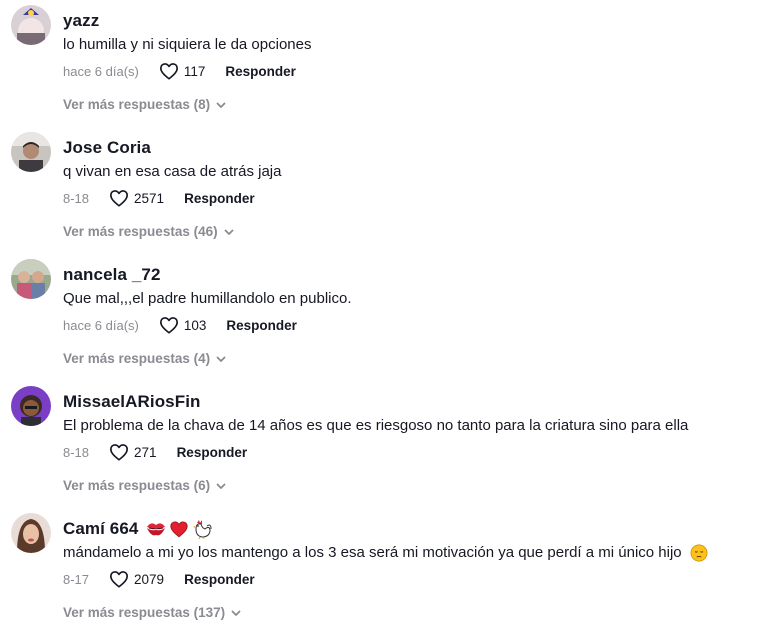 The image size is (765, 635). I want to click on like-button: 2079, so click(136, 579).